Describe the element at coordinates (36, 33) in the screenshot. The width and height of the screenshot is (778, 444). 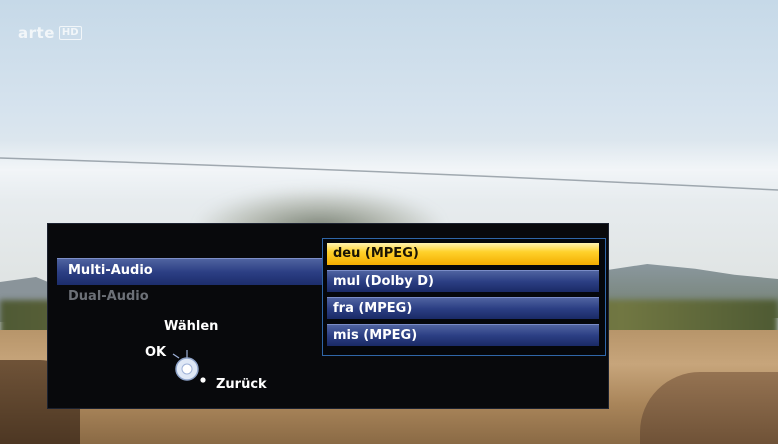
I see `channel-logo-word: arte` at that location.